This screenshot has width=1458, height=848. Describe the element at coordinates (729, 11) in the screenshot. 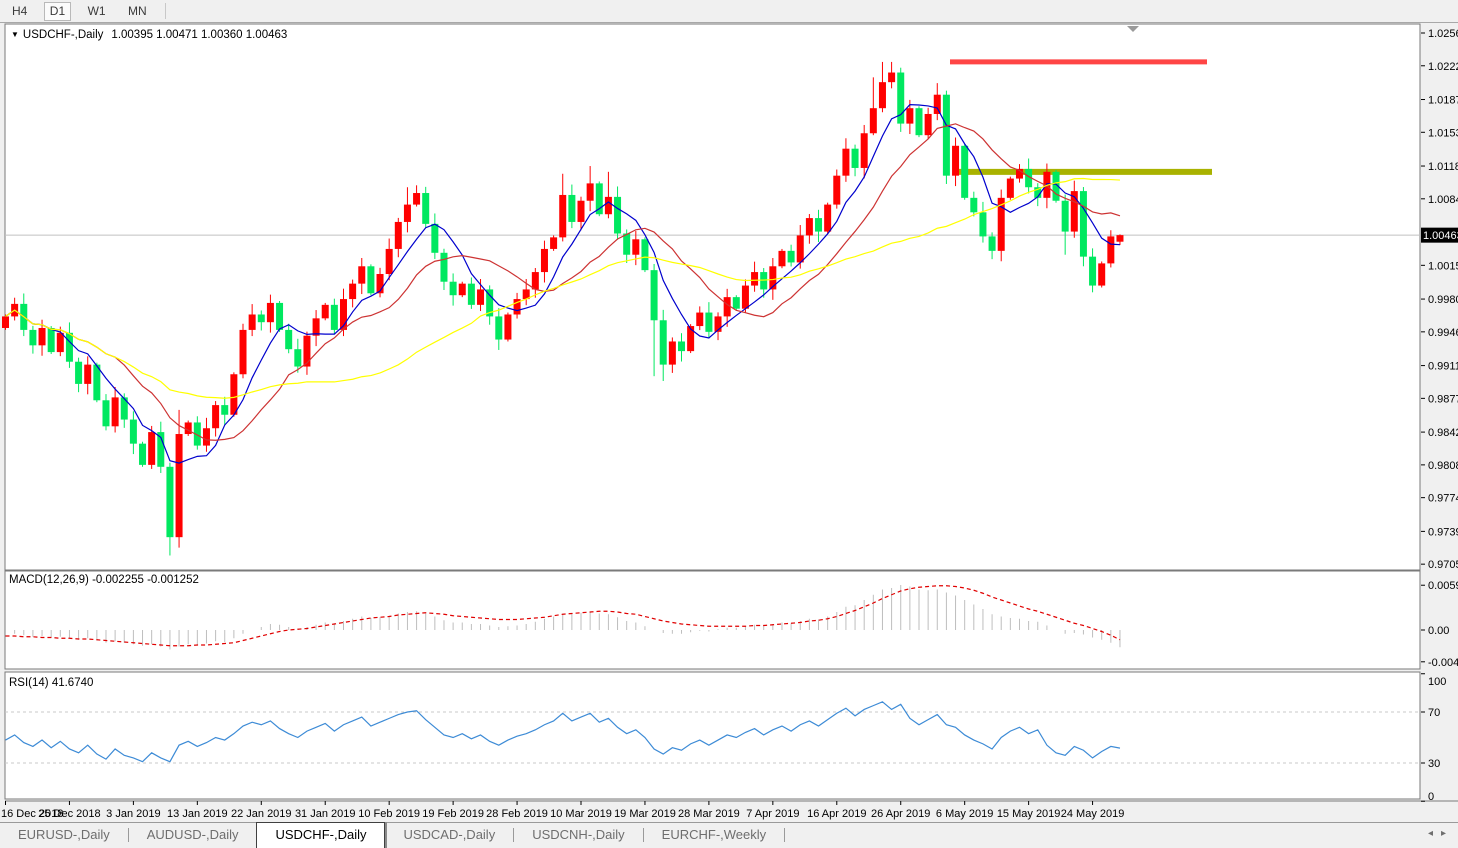

I see `timeframe-toolbar: H4 D1 W1 MN` at that location.